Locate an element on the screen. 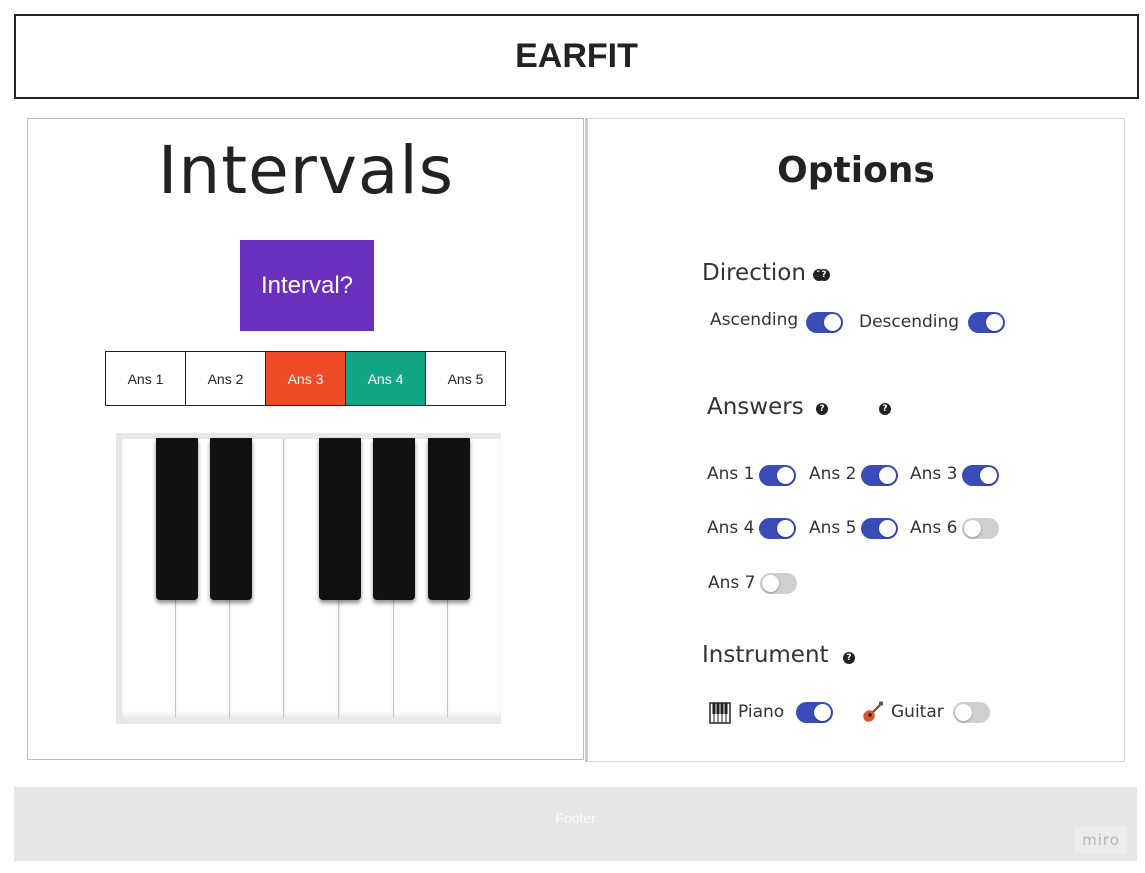  piano-toggle is located at coordinates (814, 712).